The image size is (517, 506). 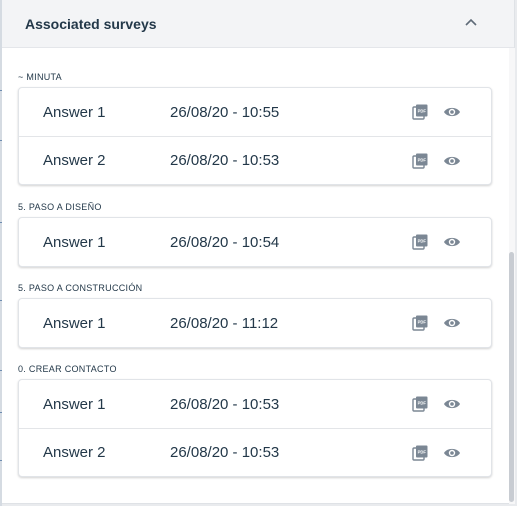 I want to click on answer-date: 26/08/20 - 10:54, so click(x=225, y=242).